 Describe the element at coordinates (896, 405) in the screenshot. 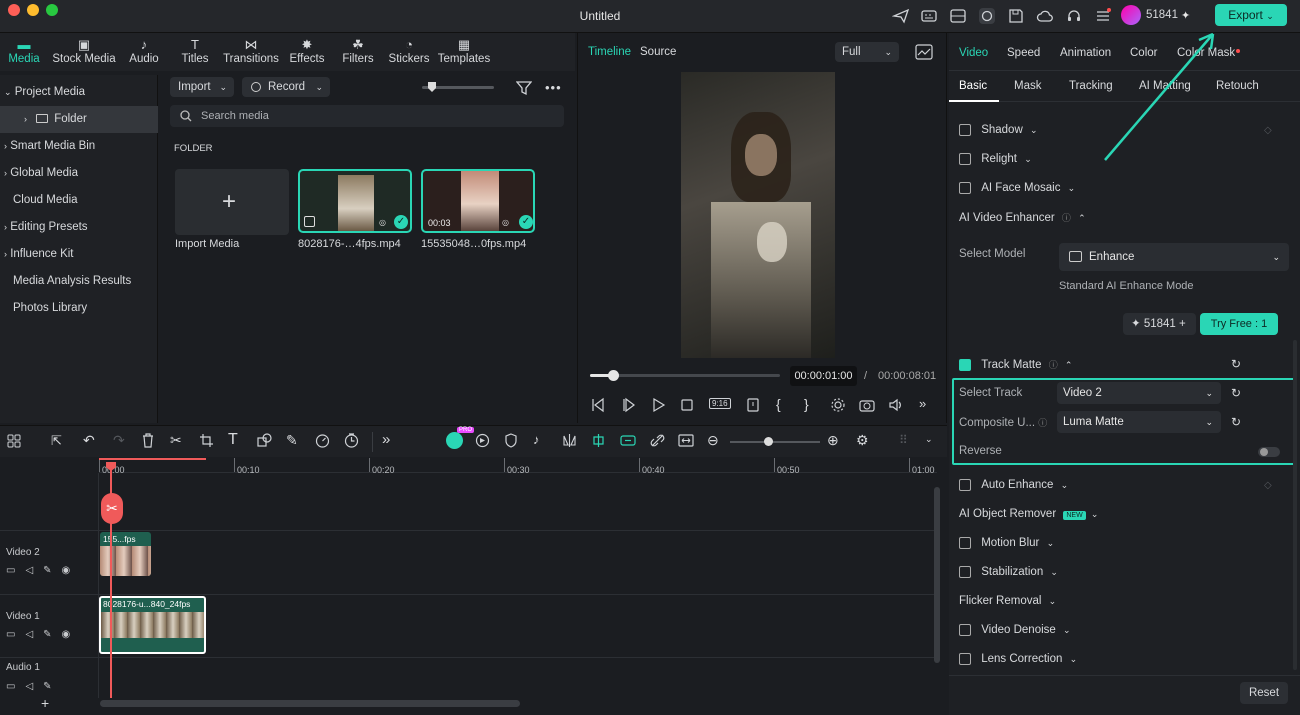

I see `volume-icon` at that location.